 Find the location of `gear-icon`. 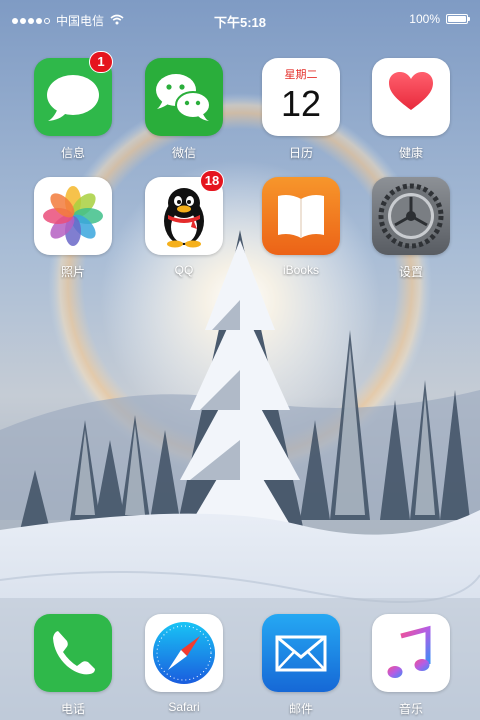

gear-icon is located at coordinates (411, 216).